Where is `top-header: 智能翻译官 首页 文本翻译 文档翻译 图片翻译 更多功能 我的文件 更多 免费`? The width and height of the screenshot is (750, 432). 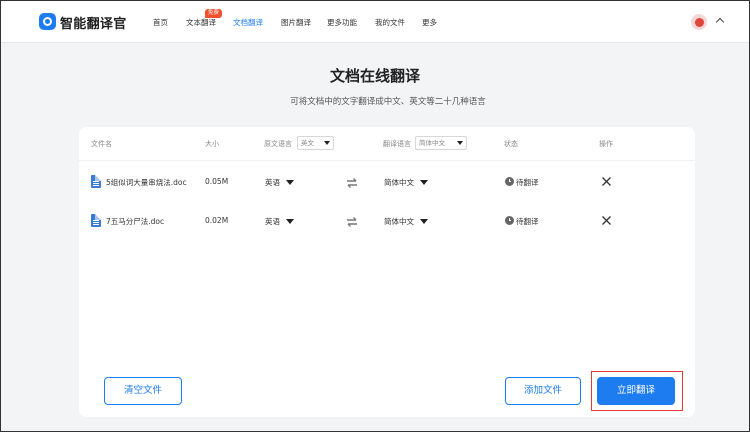 top-header: 智能翻译官 首页 文本翻译 文档翻译 图片翻译 更多功能 我的文件 更多 免费 is located at coordinates (375, 22).